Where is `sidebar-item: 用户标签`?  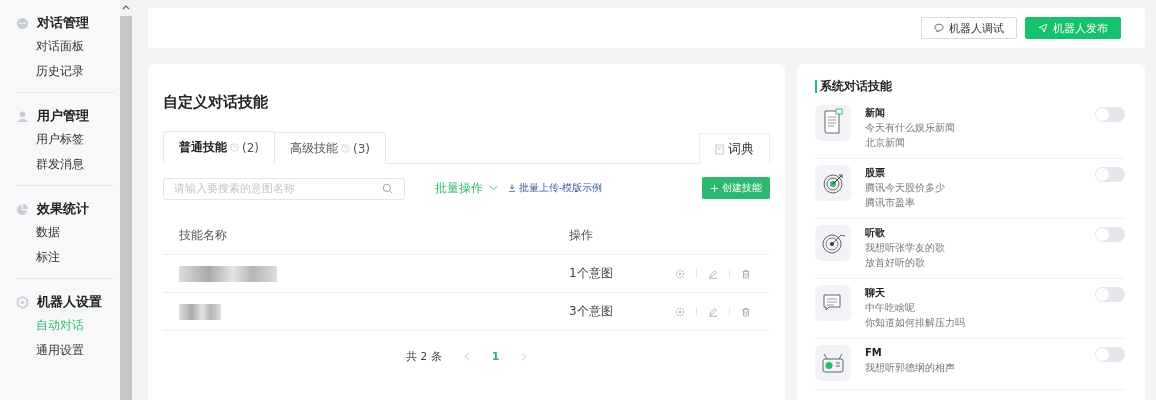 sidebar-item: 用户标签 is located at coordinates (65, 139).